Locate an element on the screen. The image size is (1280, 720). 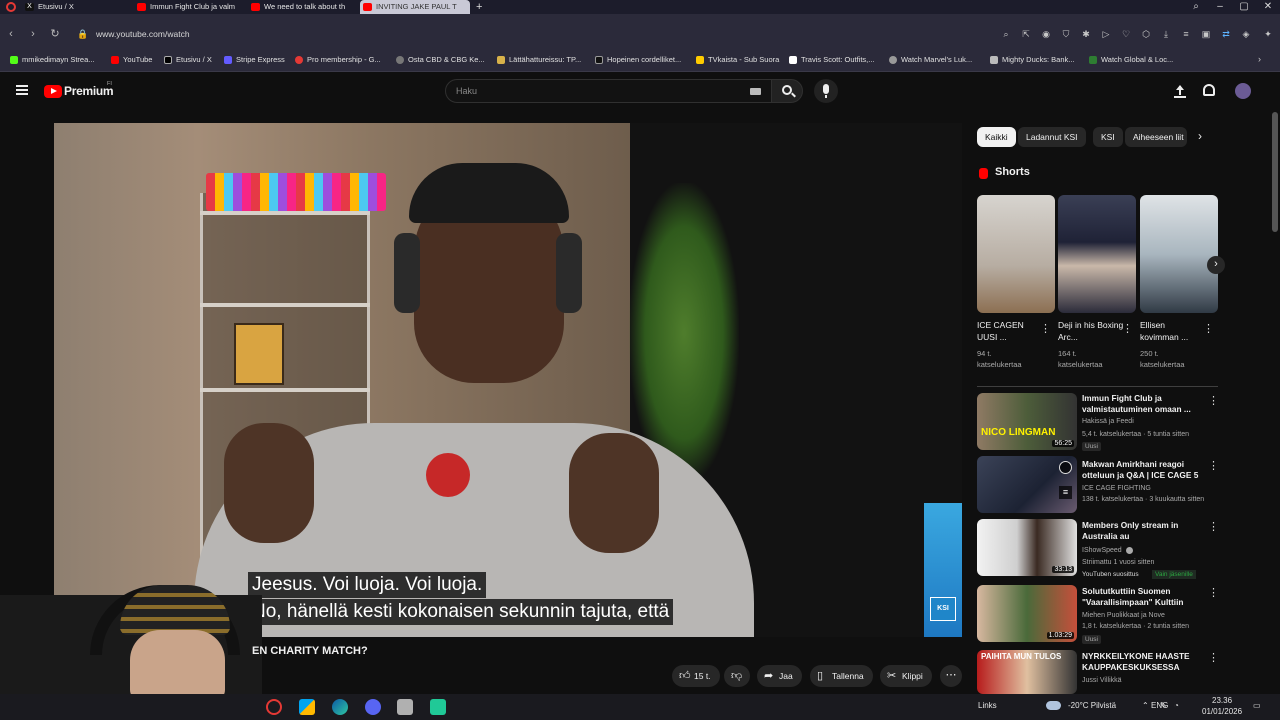
microsoft-store-icon is located at coordinates (307, 707).